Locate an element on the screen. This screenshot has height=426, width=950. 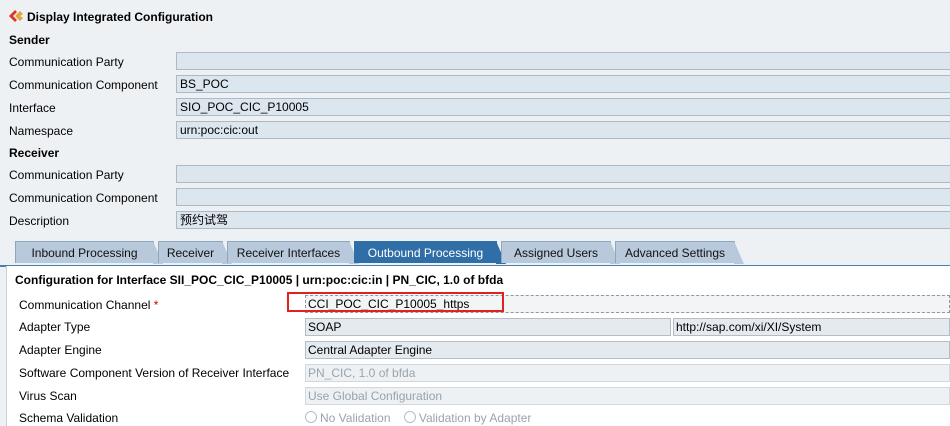
sender-namespace-field: urn:poc:cic:out is located at coordinates (563, 130).